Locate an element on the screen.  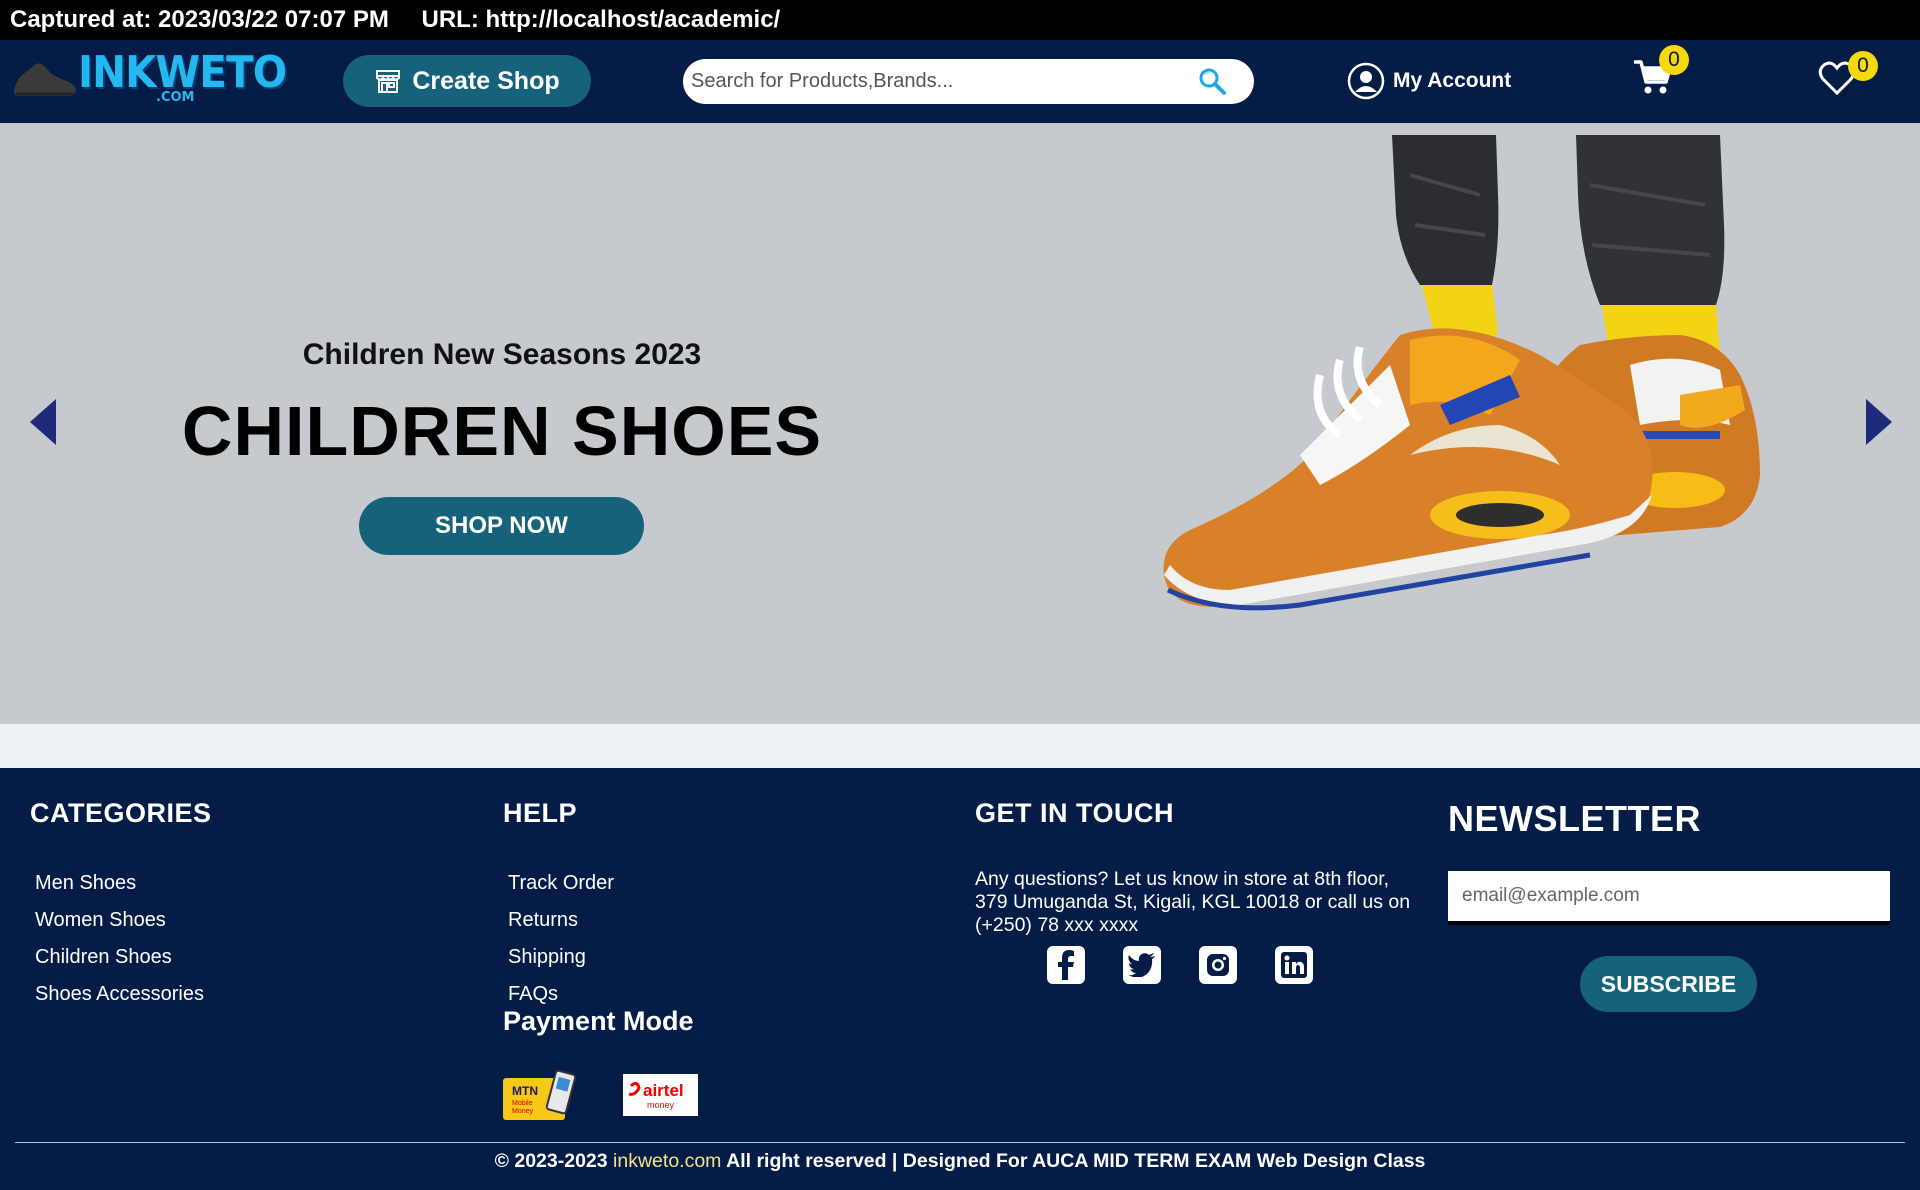
help-column: HELP Track Order Returns Shipping FAQs is located at coordinates (558, 905).